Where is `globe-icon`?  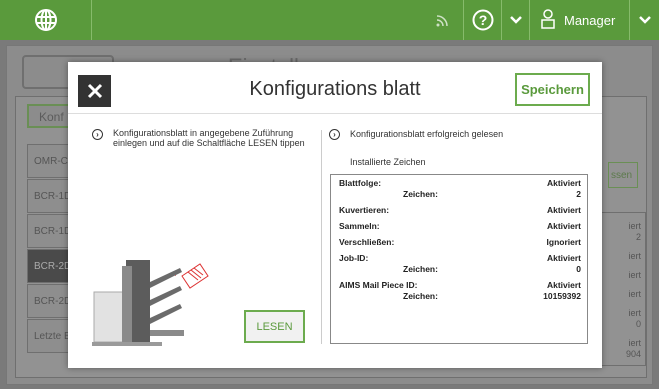
globe-icon is located at coordinates (46, 20).